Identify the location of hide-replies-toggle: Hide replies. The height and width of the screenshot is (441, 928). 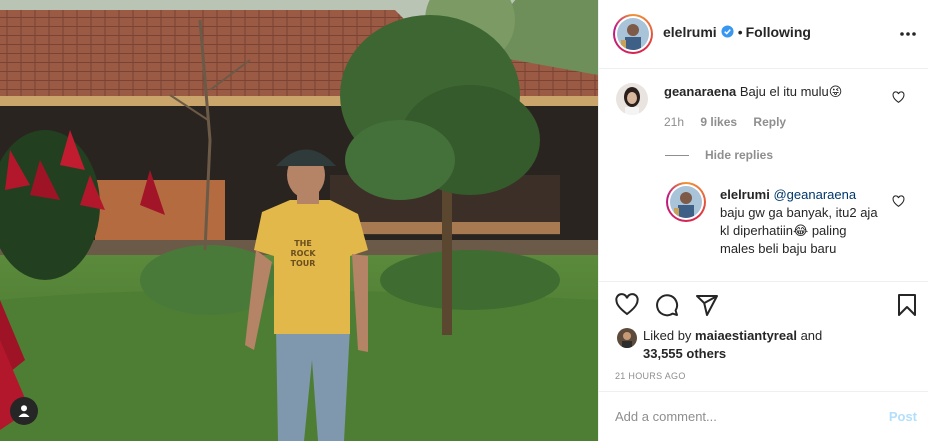
(725, 155).